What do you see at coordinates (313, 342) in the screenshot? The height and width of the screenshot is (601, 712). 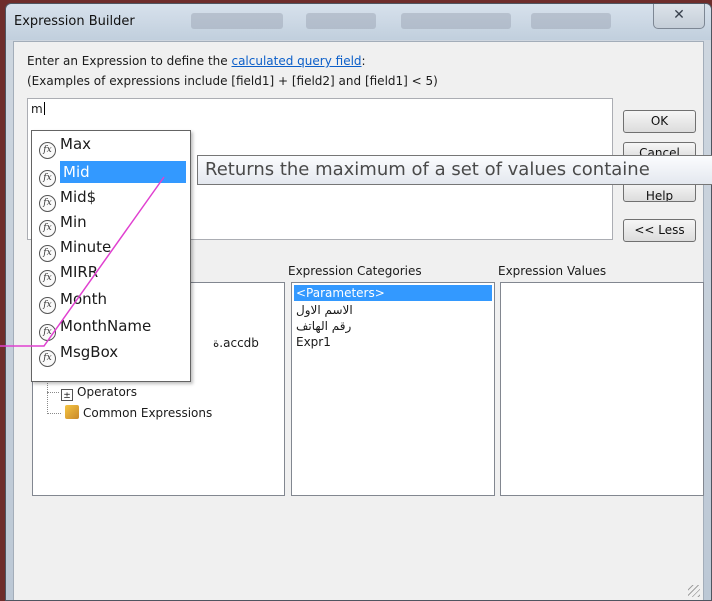 I see `category-item: Expr1` at bounding box center [313, 342].